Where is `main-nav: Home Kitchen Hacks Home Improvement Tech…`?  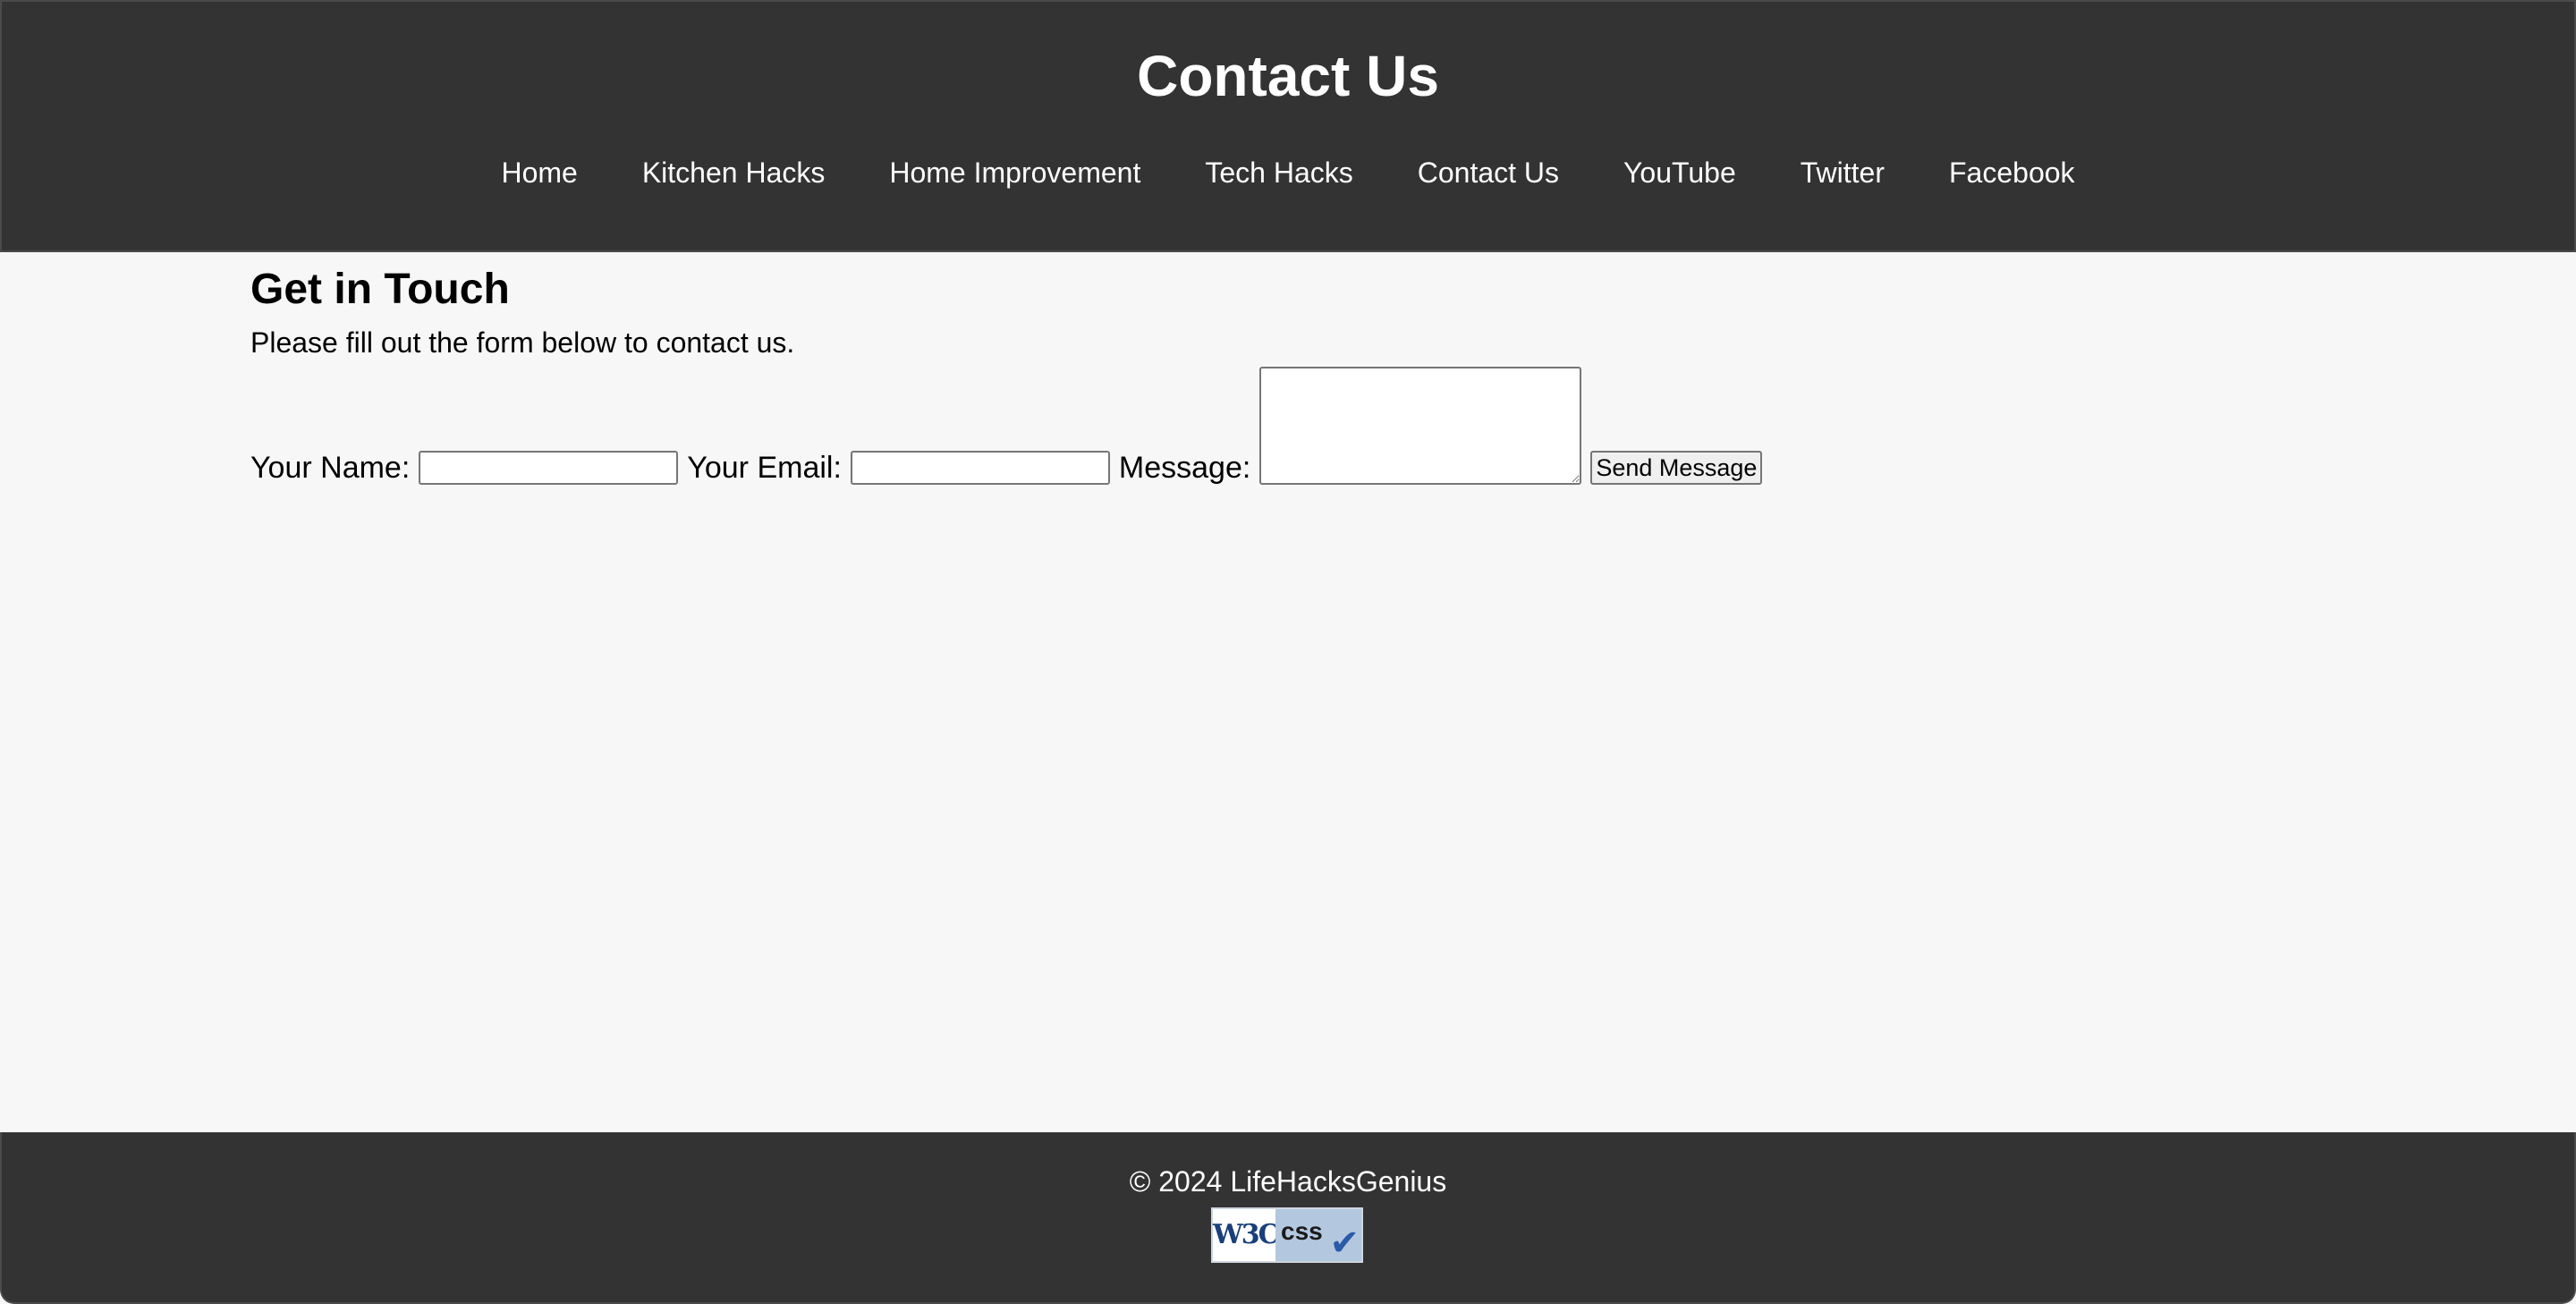 main-nav: Home Kitchen Hacks Home Improvement Tech… is located at coordinates (1288, 173).